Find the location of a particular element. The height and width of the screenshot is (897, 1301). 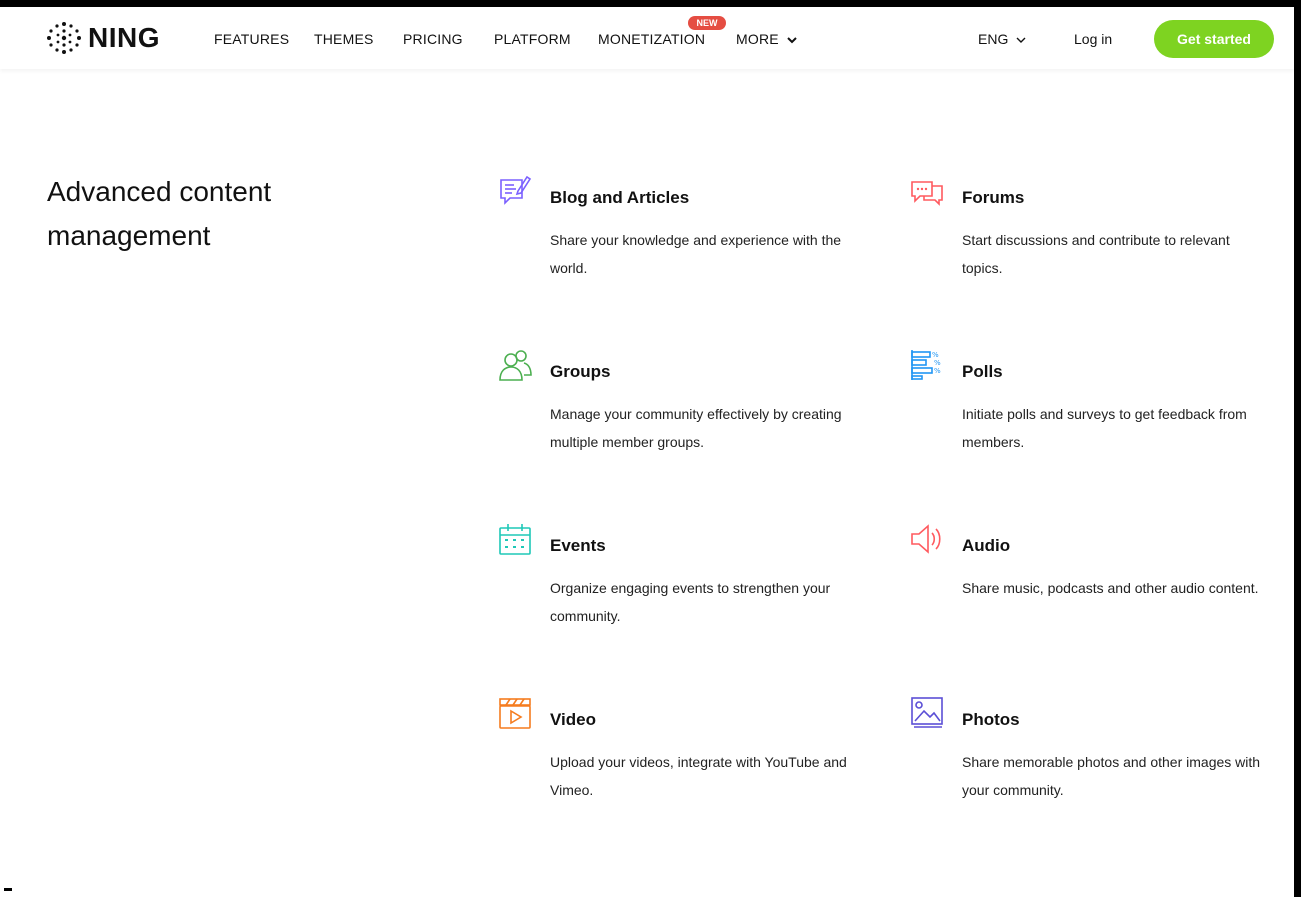

feature-title: Blog and Articles is located at coordinates (620, 197).